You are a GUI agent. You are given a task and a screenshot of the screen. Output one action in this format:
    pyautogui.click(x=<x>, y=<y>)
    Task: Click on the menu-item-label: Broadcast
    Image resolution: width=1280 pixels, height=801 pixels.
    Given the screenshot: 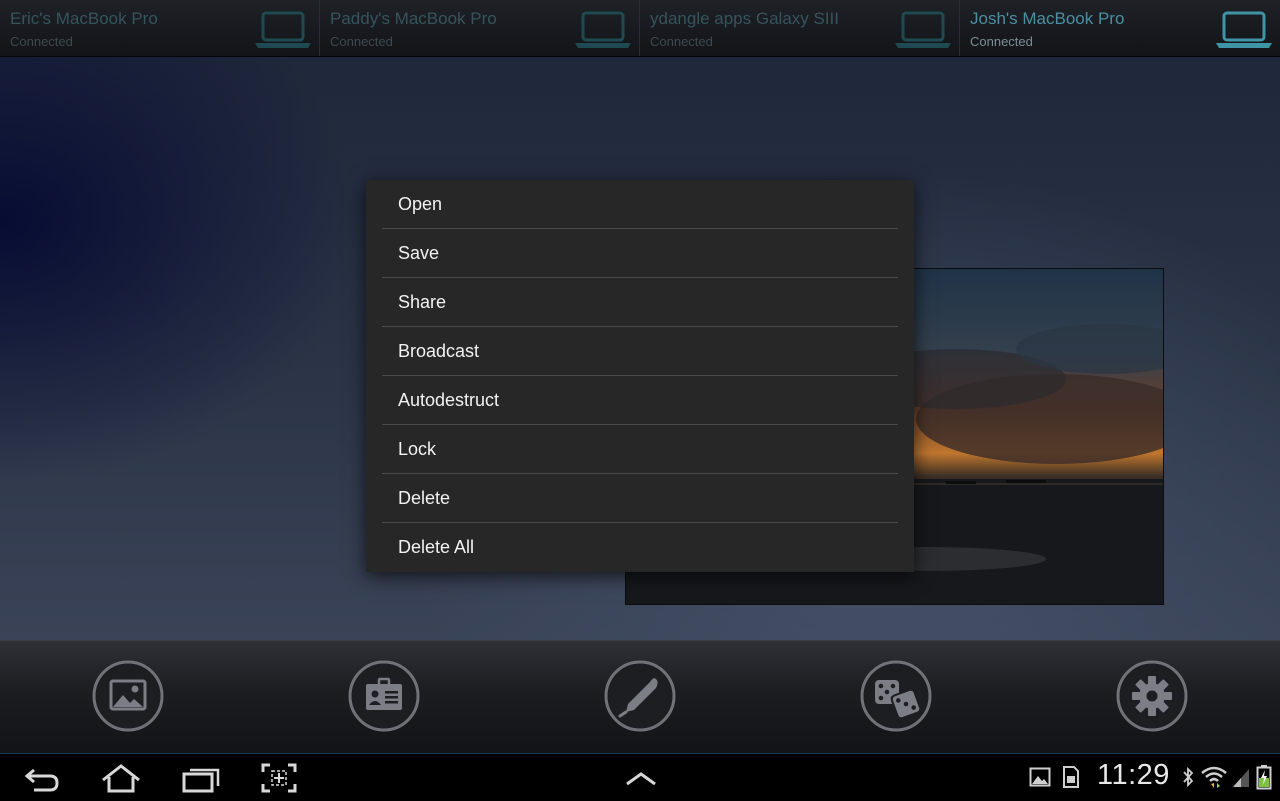 What is the action you would take?
    pyautogui.click(x=439, y=351)
    